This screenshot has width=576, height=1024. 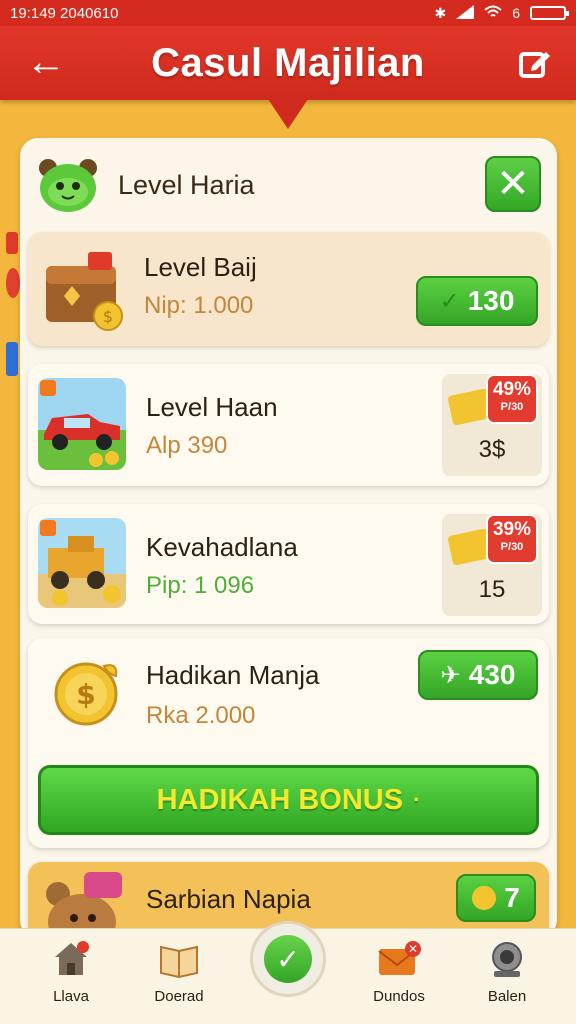 I want to click on list-item: $ Level Baij Nip: 1.000 ✓ 130, so click(x=288, y=289).